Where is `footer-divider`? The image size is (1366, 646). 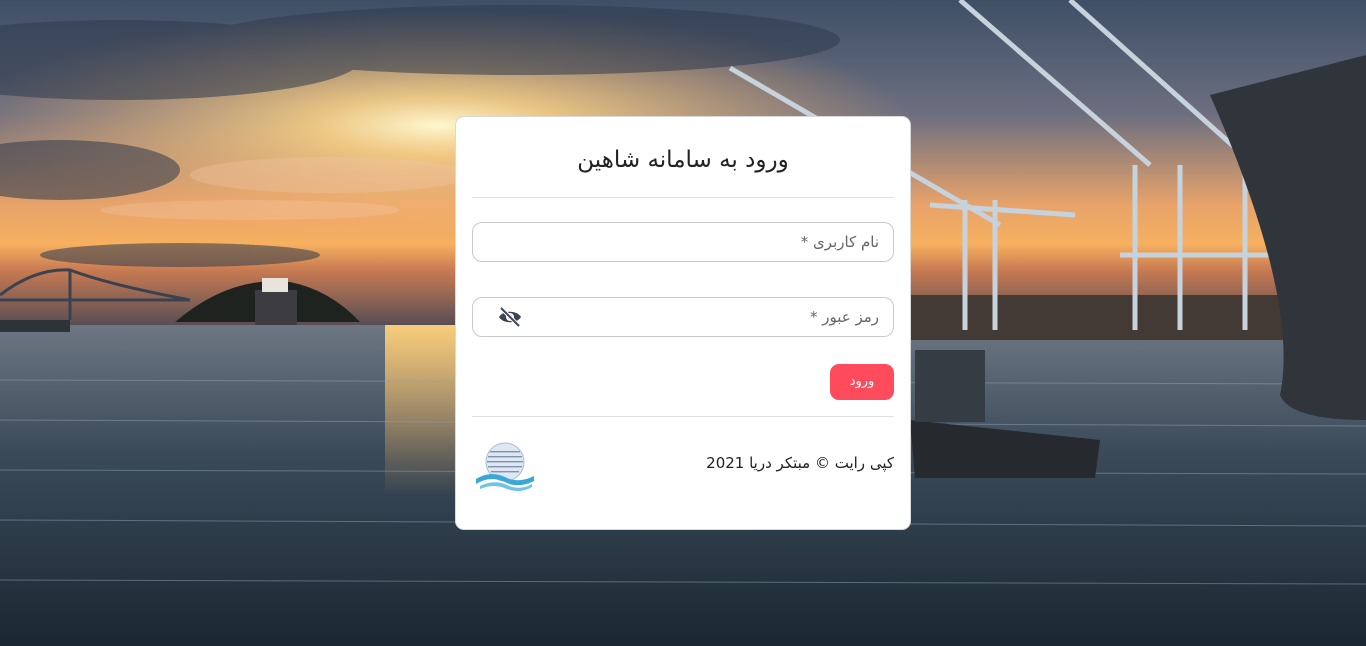 footer-divider is located at coordinates (683, 416).